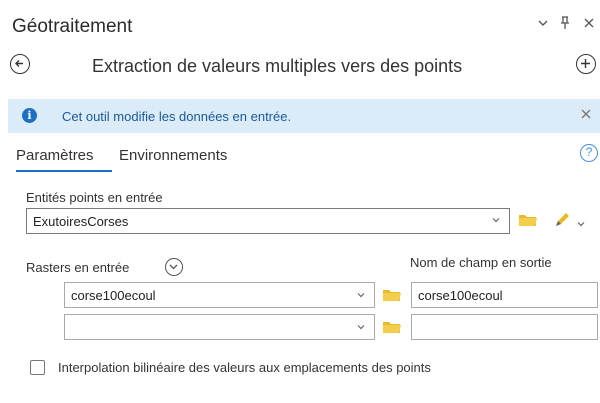 Image resolution: width=600 pixels, height=403 pixels. I want to click on raster-value-1: corse100ecoul, so click(113, 295).